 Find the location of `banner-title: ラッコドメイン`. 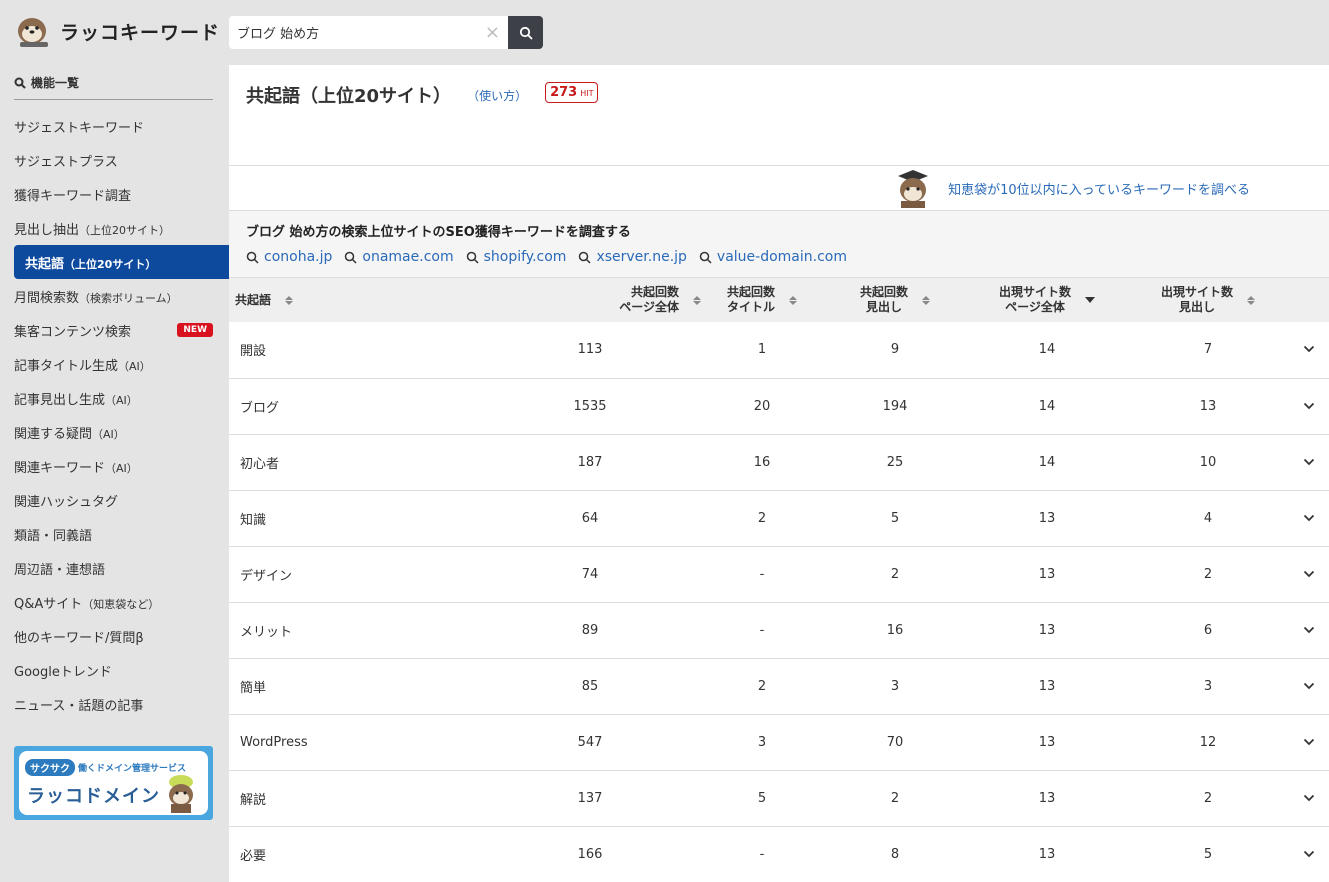

banner-title: ラッコドメイン is located at coordinates (93, 796).